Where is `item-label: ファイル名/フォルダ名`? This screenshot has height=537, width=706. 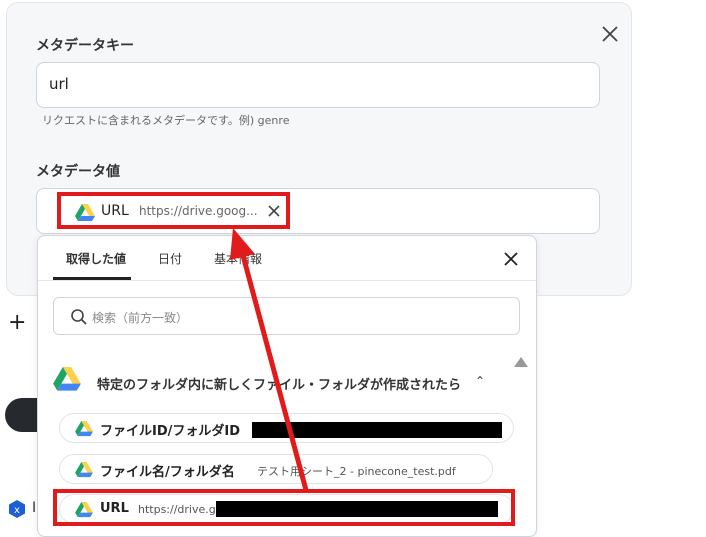 item-label: ファイル名/フォルダ名 is located at coordinates (167, 472).